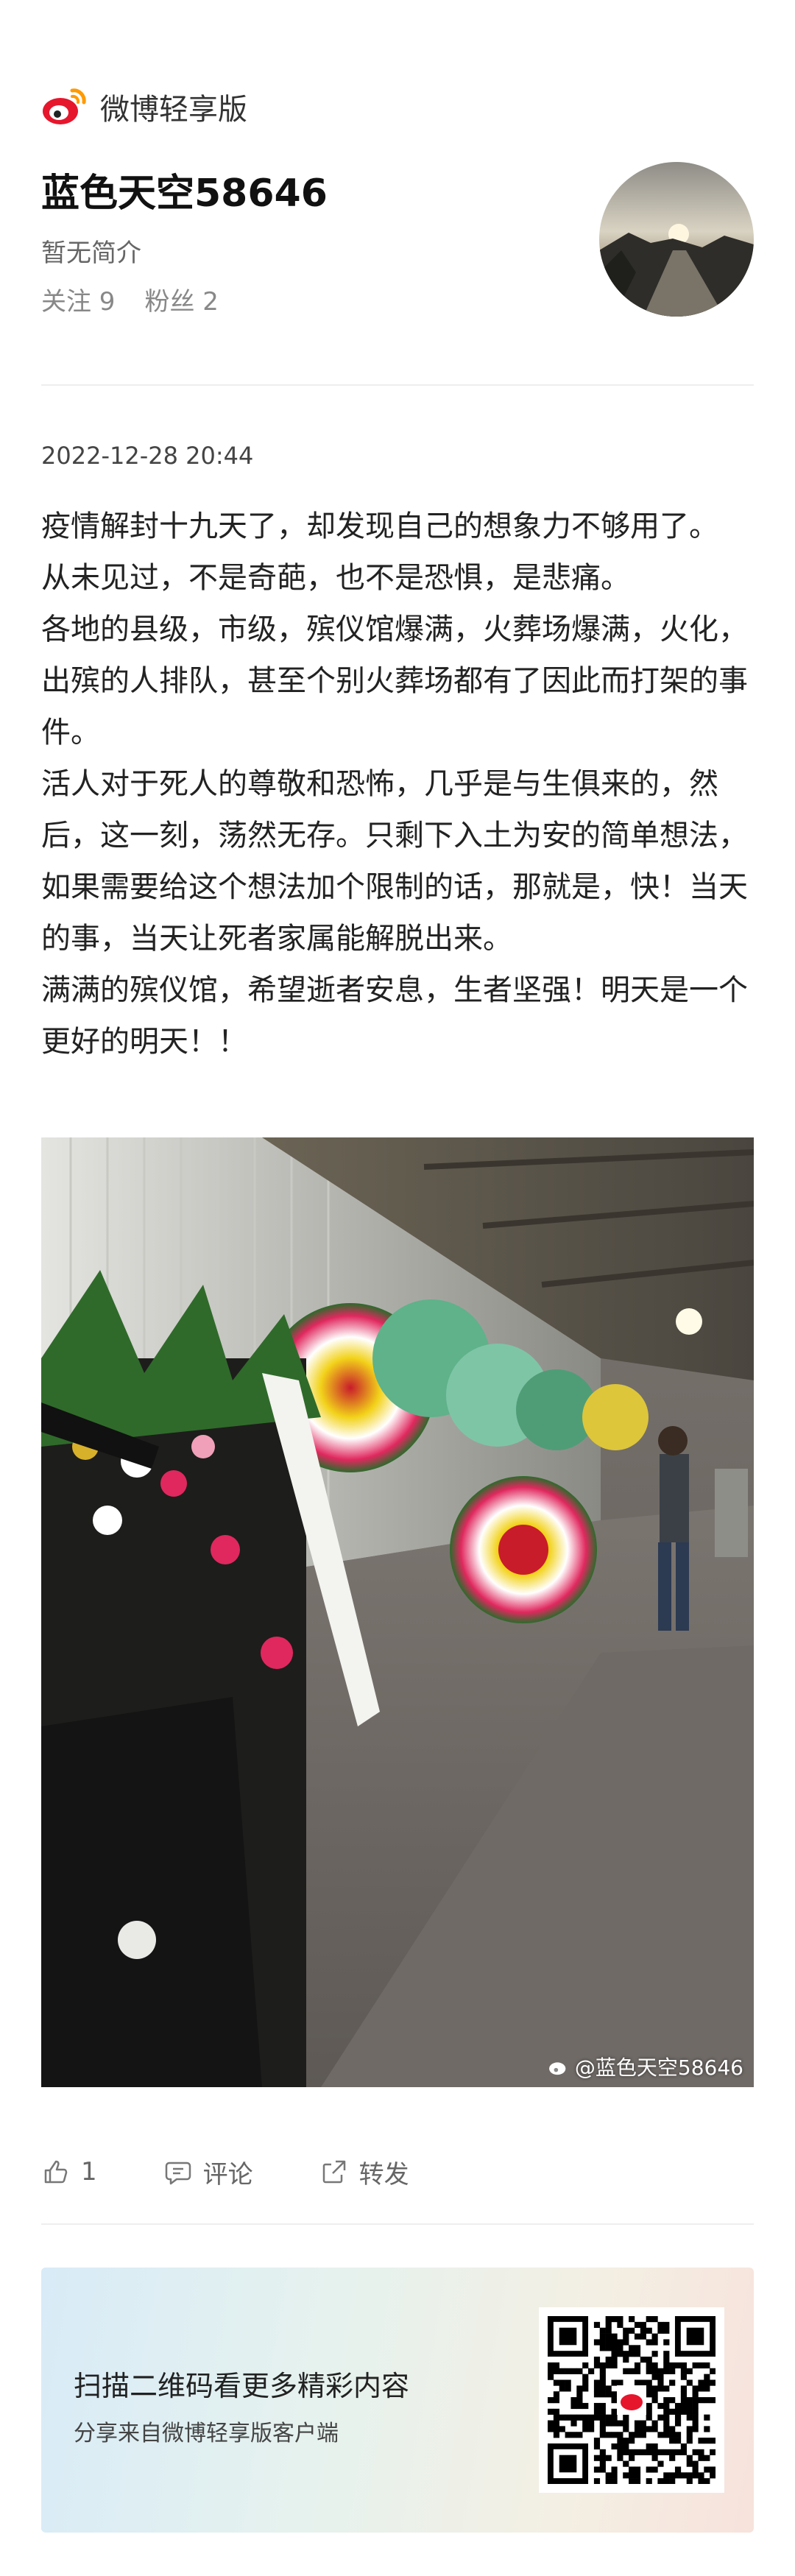  What do you see at coordinates (227, 2174) in the screenshot?
I see `comment-label: 评论` at bounding box center [227, 2174].